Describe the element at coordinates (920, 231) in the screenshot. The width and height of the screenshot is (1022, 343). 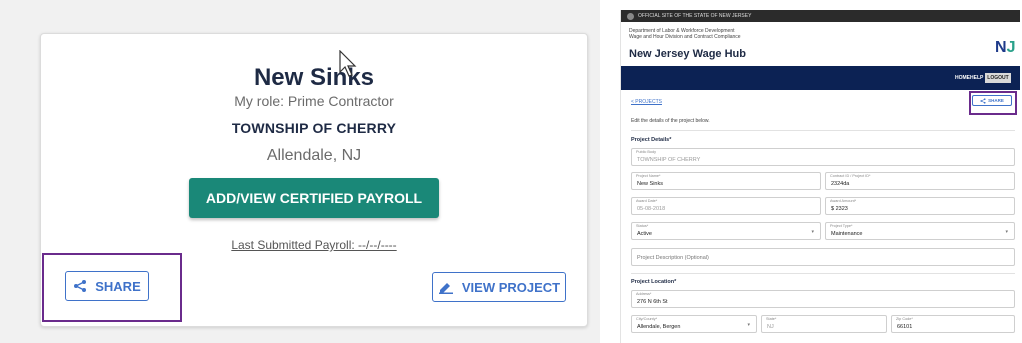
I see `project-type-select: Project Type* Maintenance ▾` at that location.